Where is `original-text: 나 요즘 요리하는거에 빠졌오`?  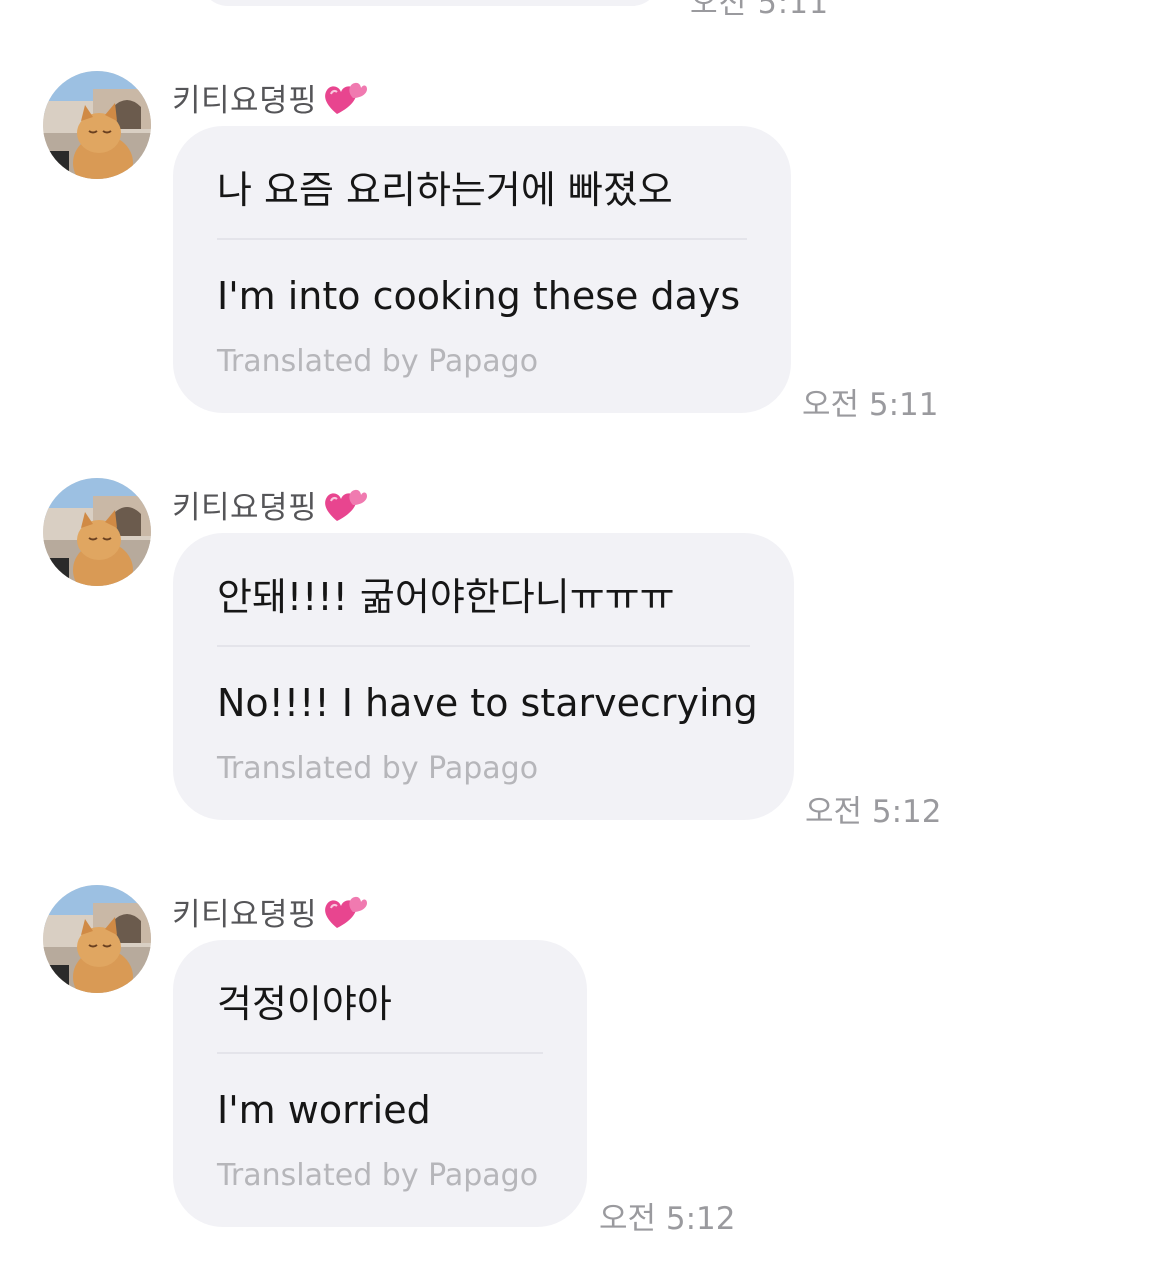 original-text: 나 요즘 요리하는거에 빠졌오 is located at coordinates (445, 190).